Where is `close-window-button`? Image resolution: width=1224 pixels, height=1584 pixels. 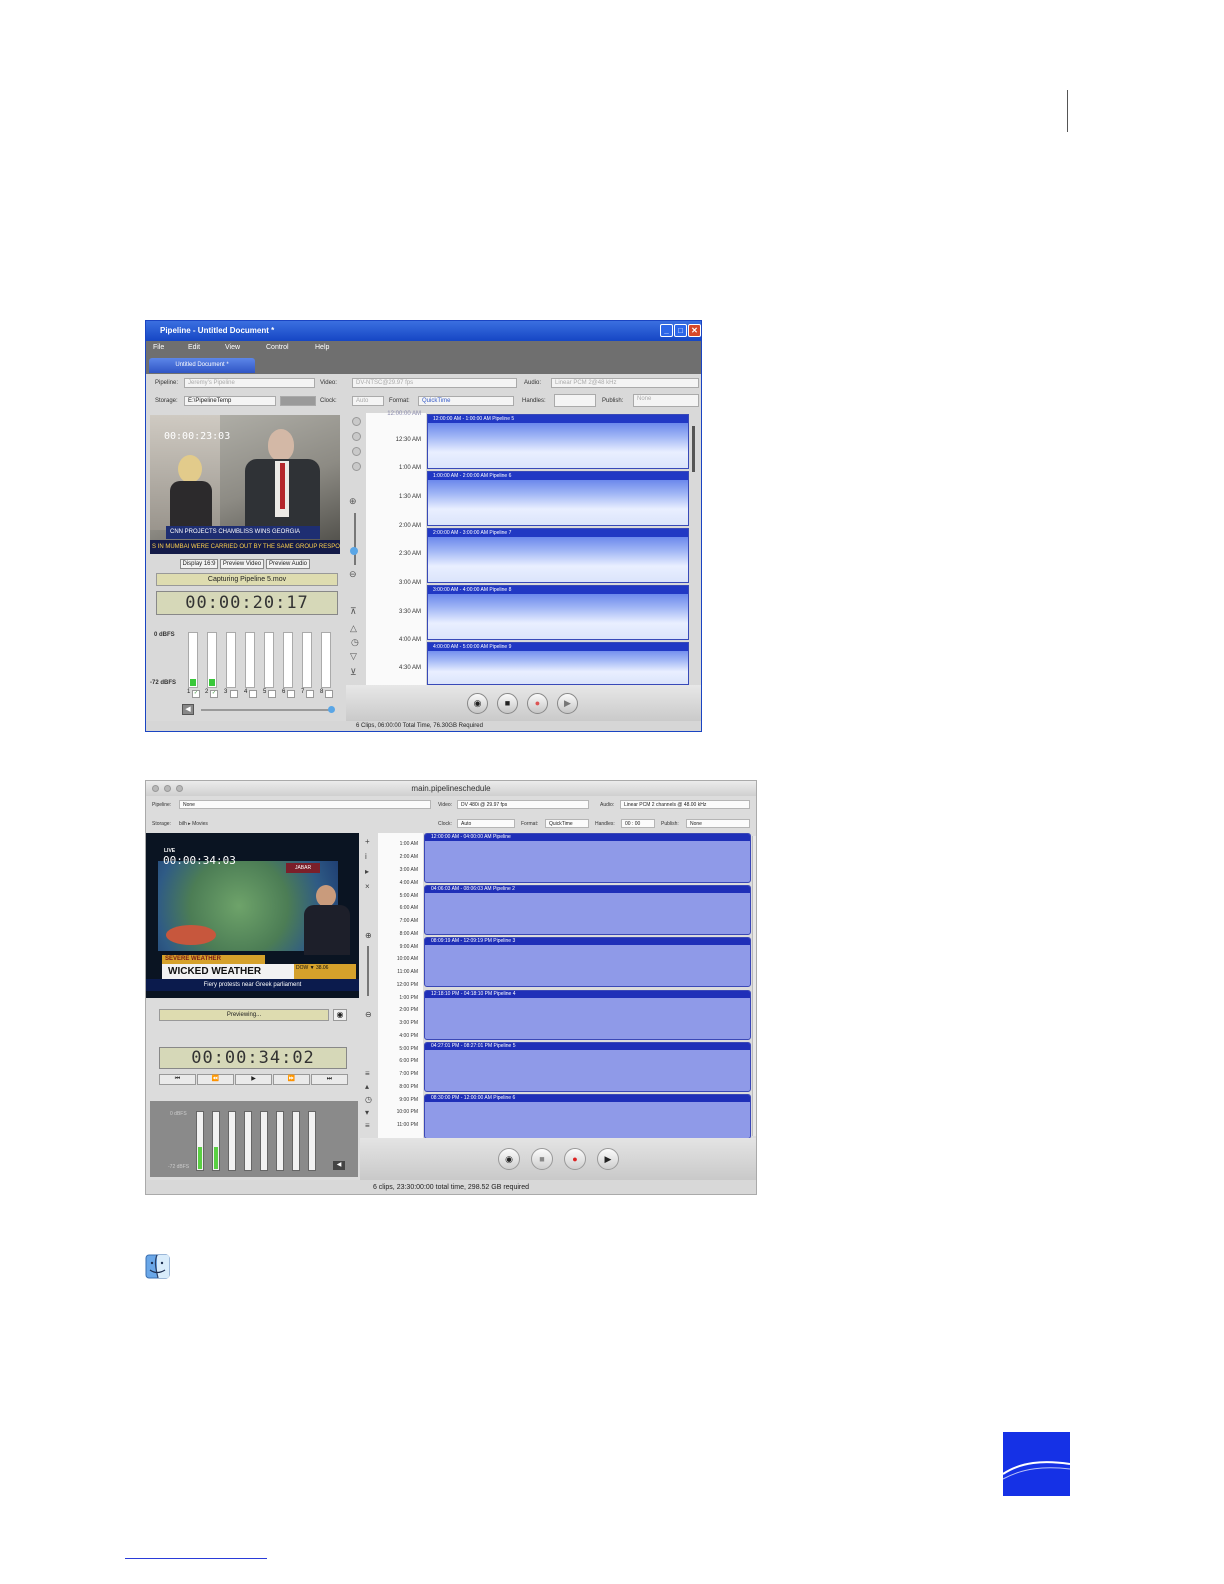
close-window-button is located at coordinates (155, 788).